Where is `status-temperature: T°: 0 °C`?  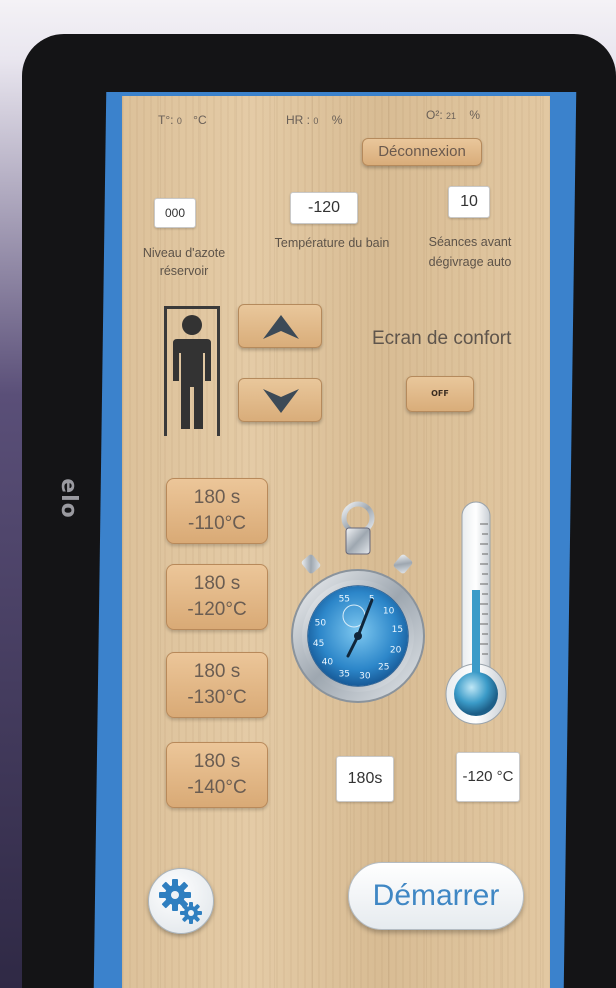
status-temperature: T°: 0 °C is located at coordinates (182, 120).